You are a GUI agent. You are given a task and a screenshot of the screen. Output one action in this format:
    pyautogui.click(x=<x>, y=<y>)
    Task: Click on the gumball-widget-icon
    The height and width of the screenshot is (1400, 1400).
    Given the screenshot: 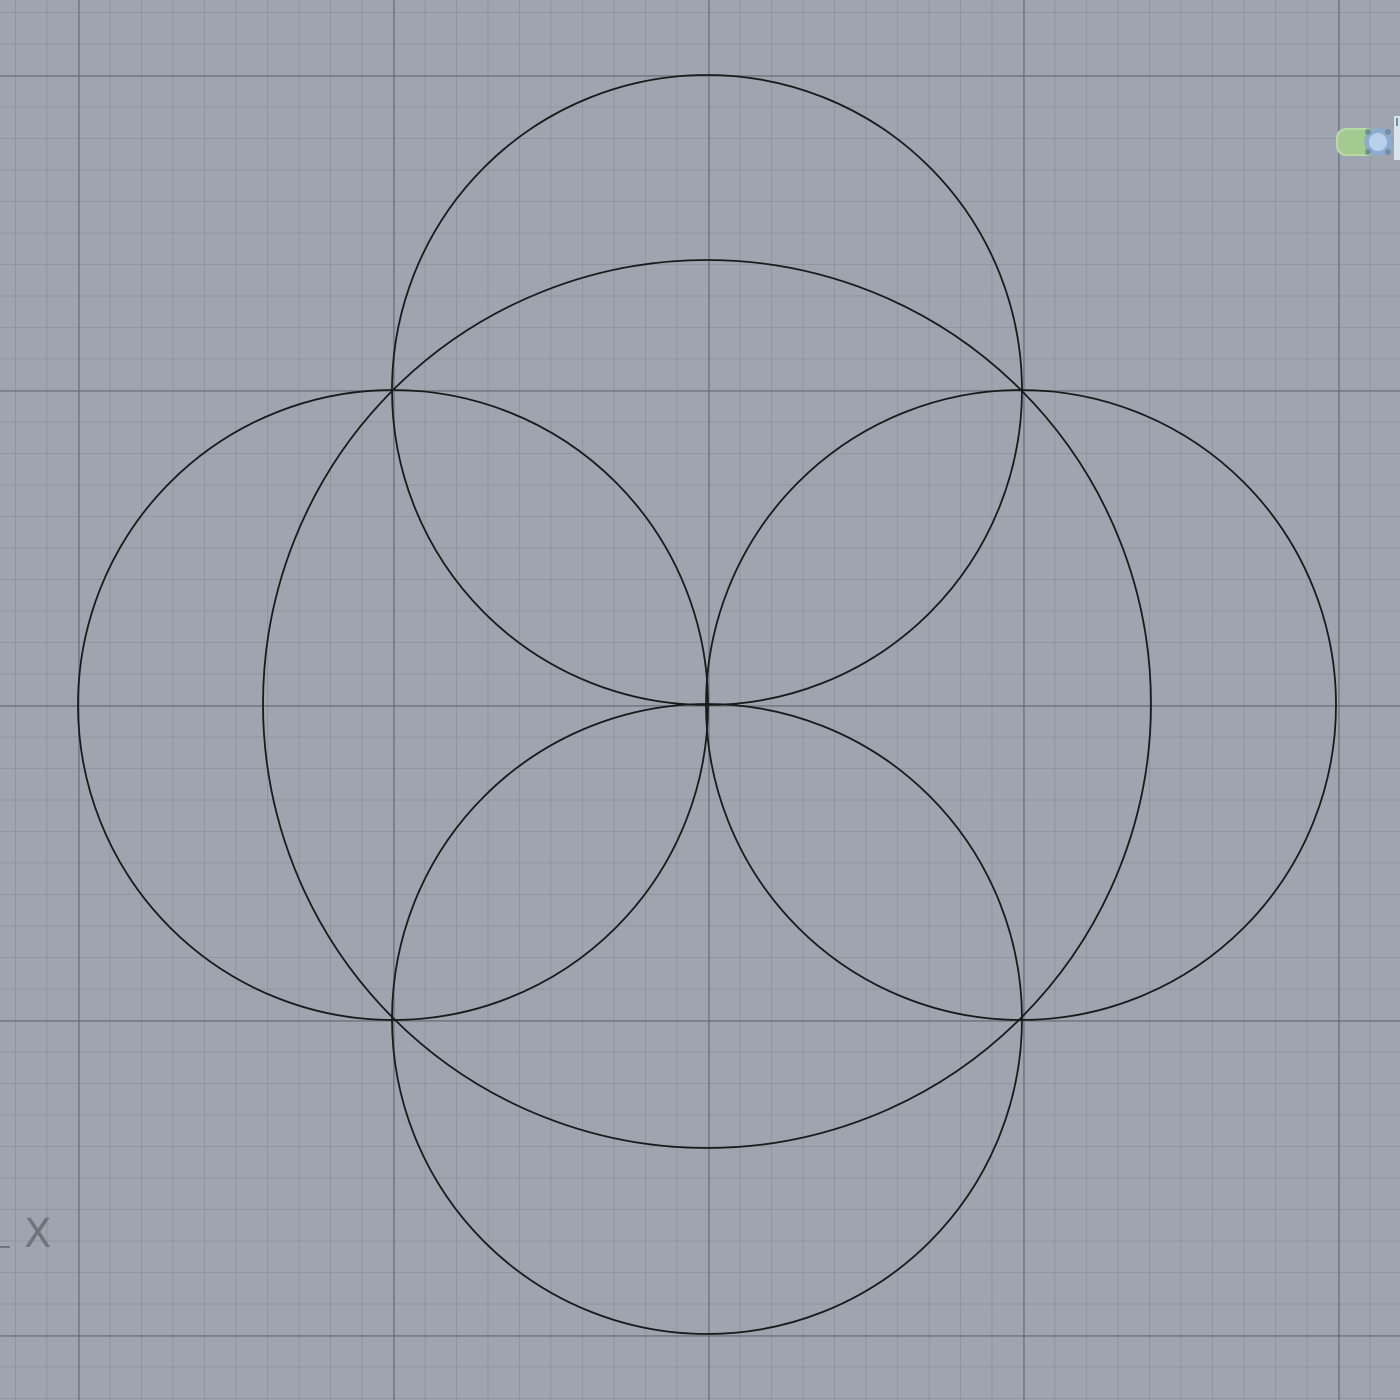 What is the action you would take?
    pyautogui.click(x=1367, y=137)
    